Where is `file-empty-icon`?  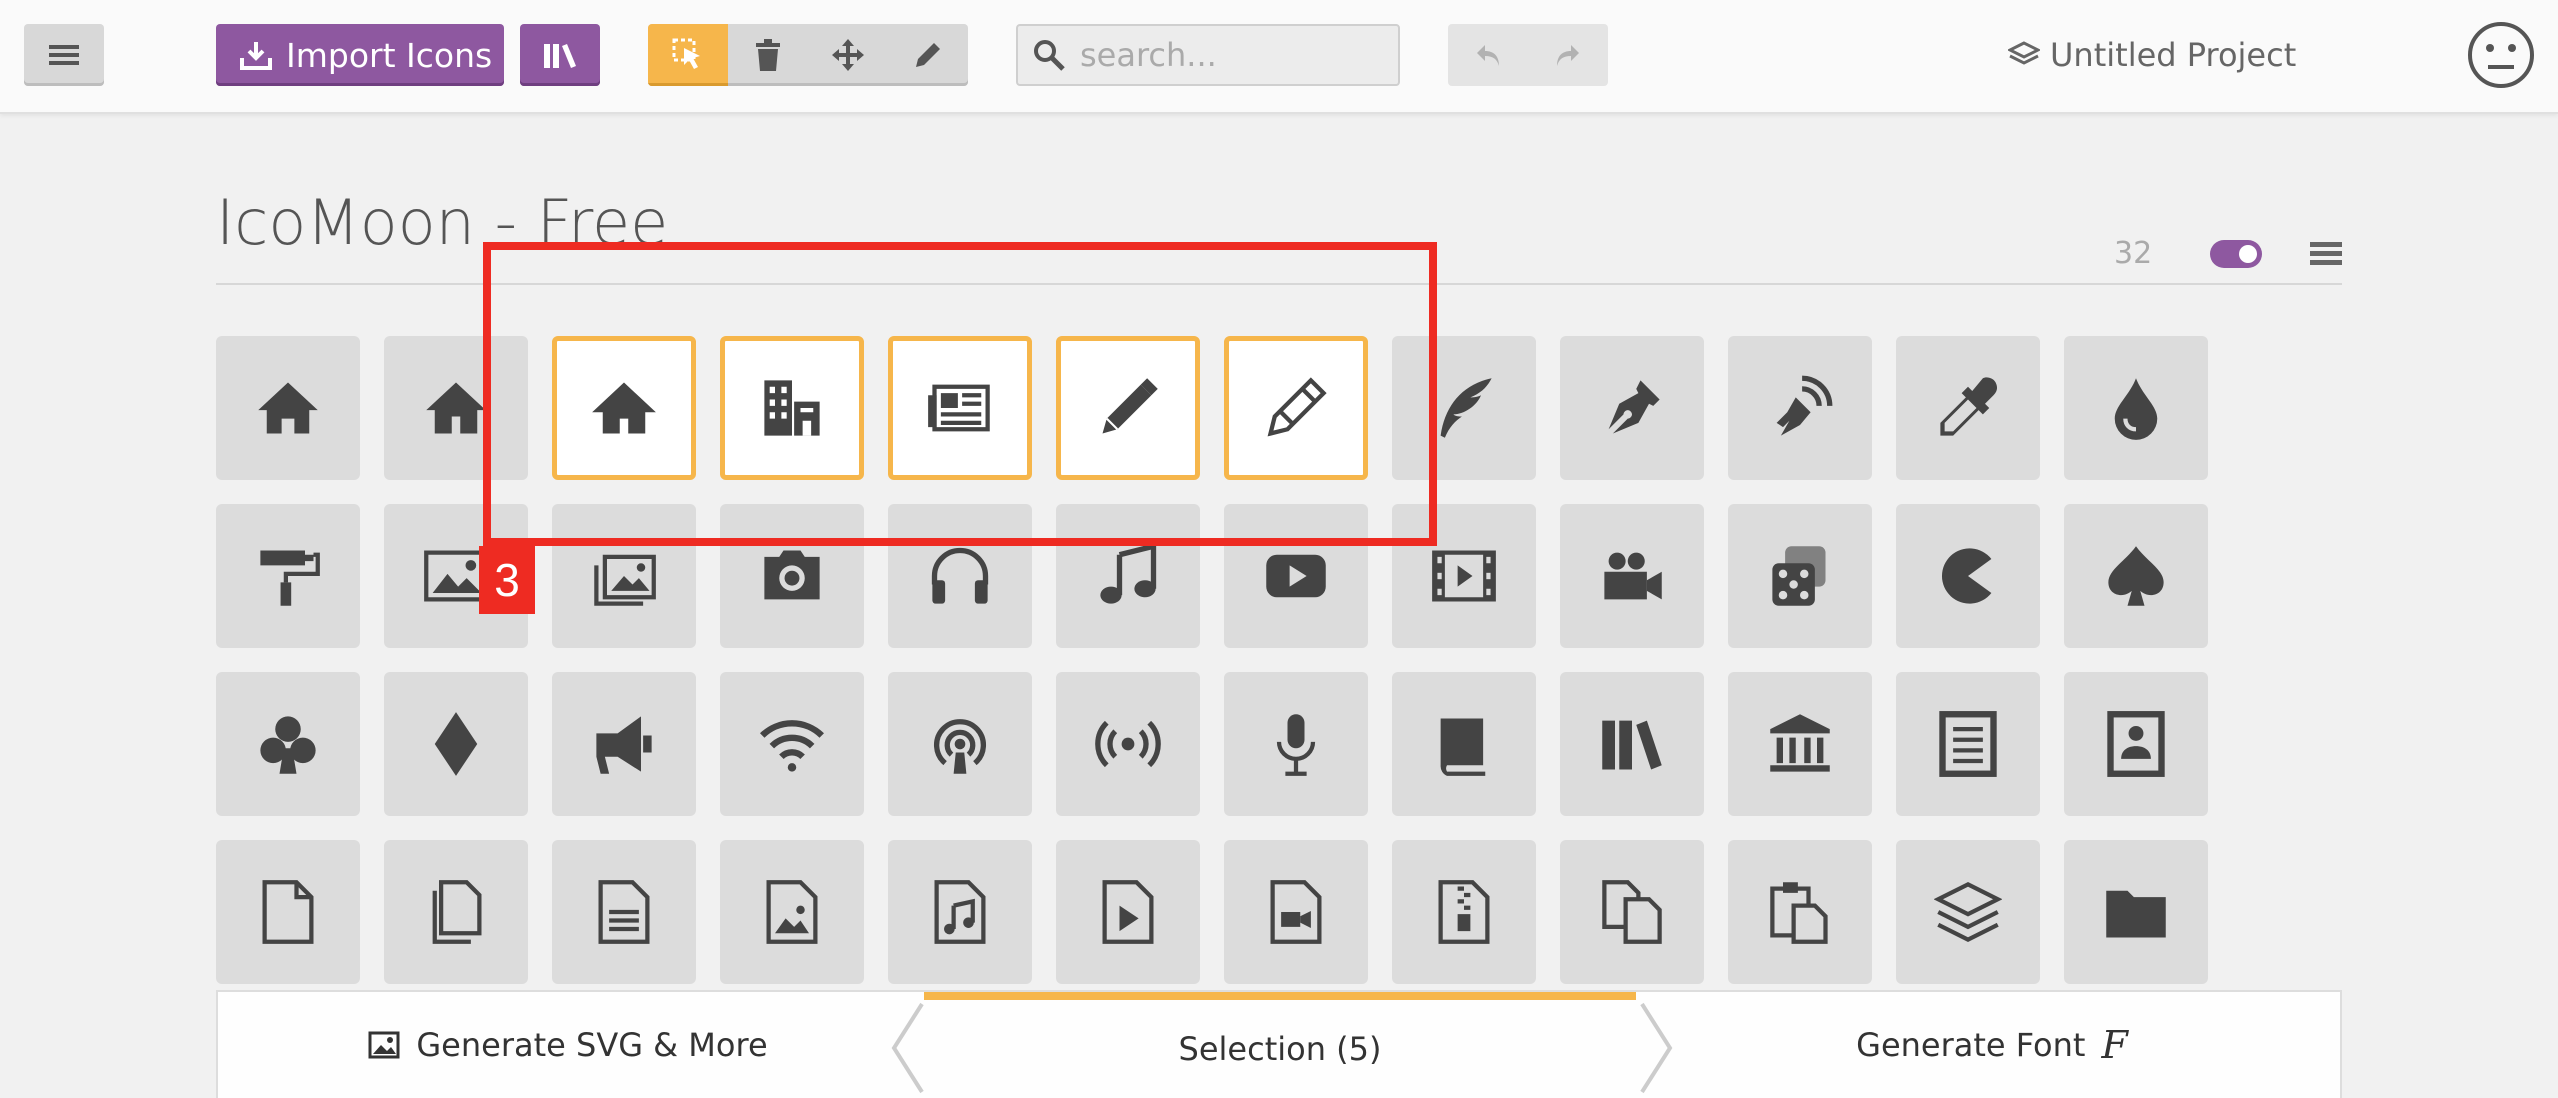 file-empty-icon is located at coordinates (288, 912).